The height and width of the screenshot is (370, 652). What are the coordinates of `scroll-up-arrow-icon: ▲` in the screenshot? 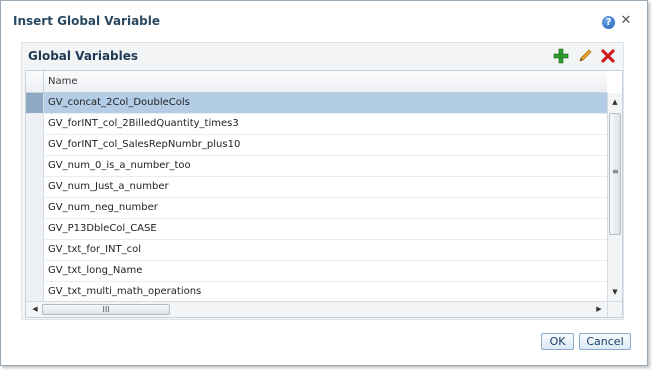 It's located at (615, 102).